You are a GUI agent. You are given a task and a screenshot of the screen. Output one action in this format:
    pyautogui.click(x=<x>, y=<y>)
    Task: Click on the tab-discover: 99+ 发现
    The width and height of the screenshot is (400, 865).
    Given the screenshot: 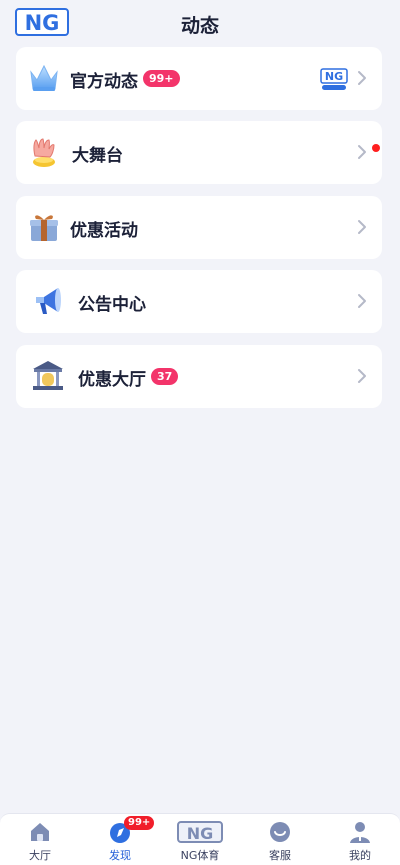 What is the action you would take?
    pyautogui.click(x=120, y=839)
    